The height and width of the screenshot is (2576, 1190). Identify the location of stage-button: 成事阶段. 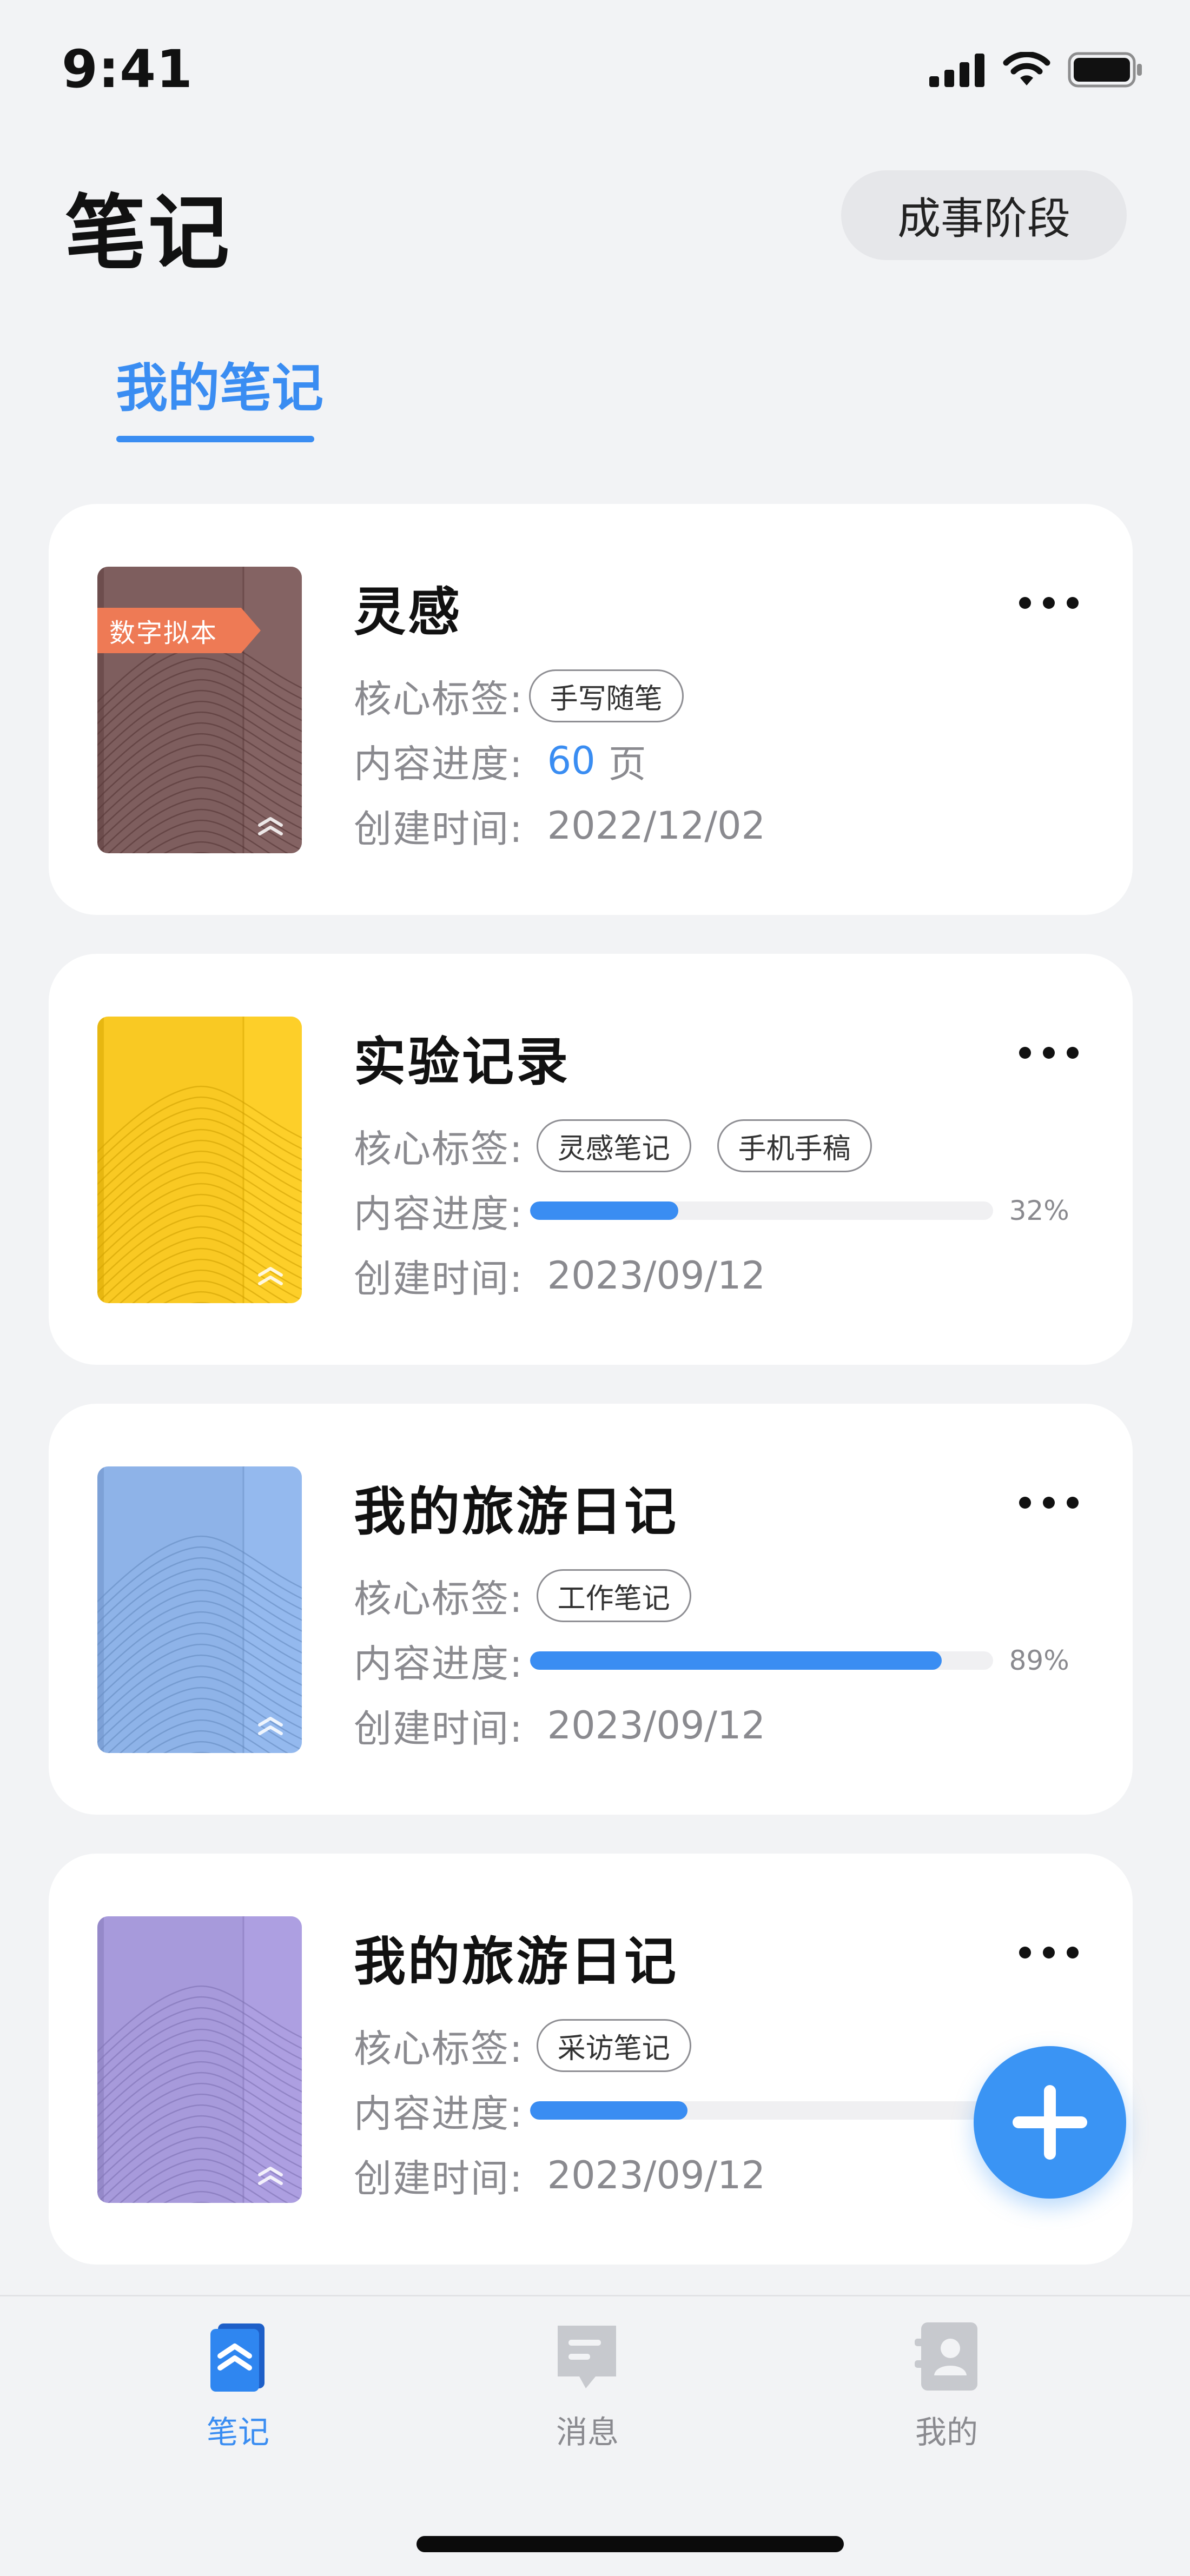
(984, 215).